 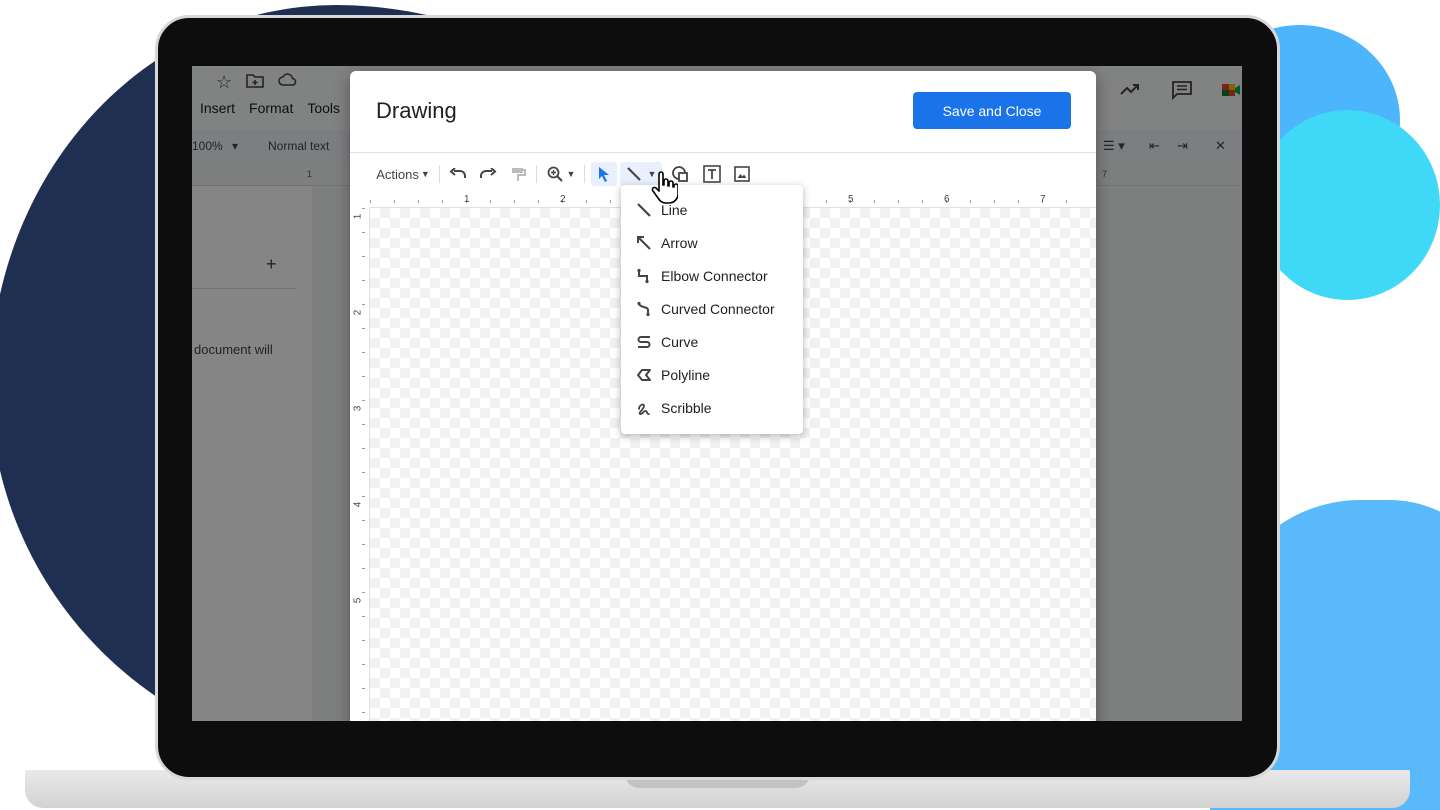 I want to click on elbow-connector-icon, so click(x=644, y=276).